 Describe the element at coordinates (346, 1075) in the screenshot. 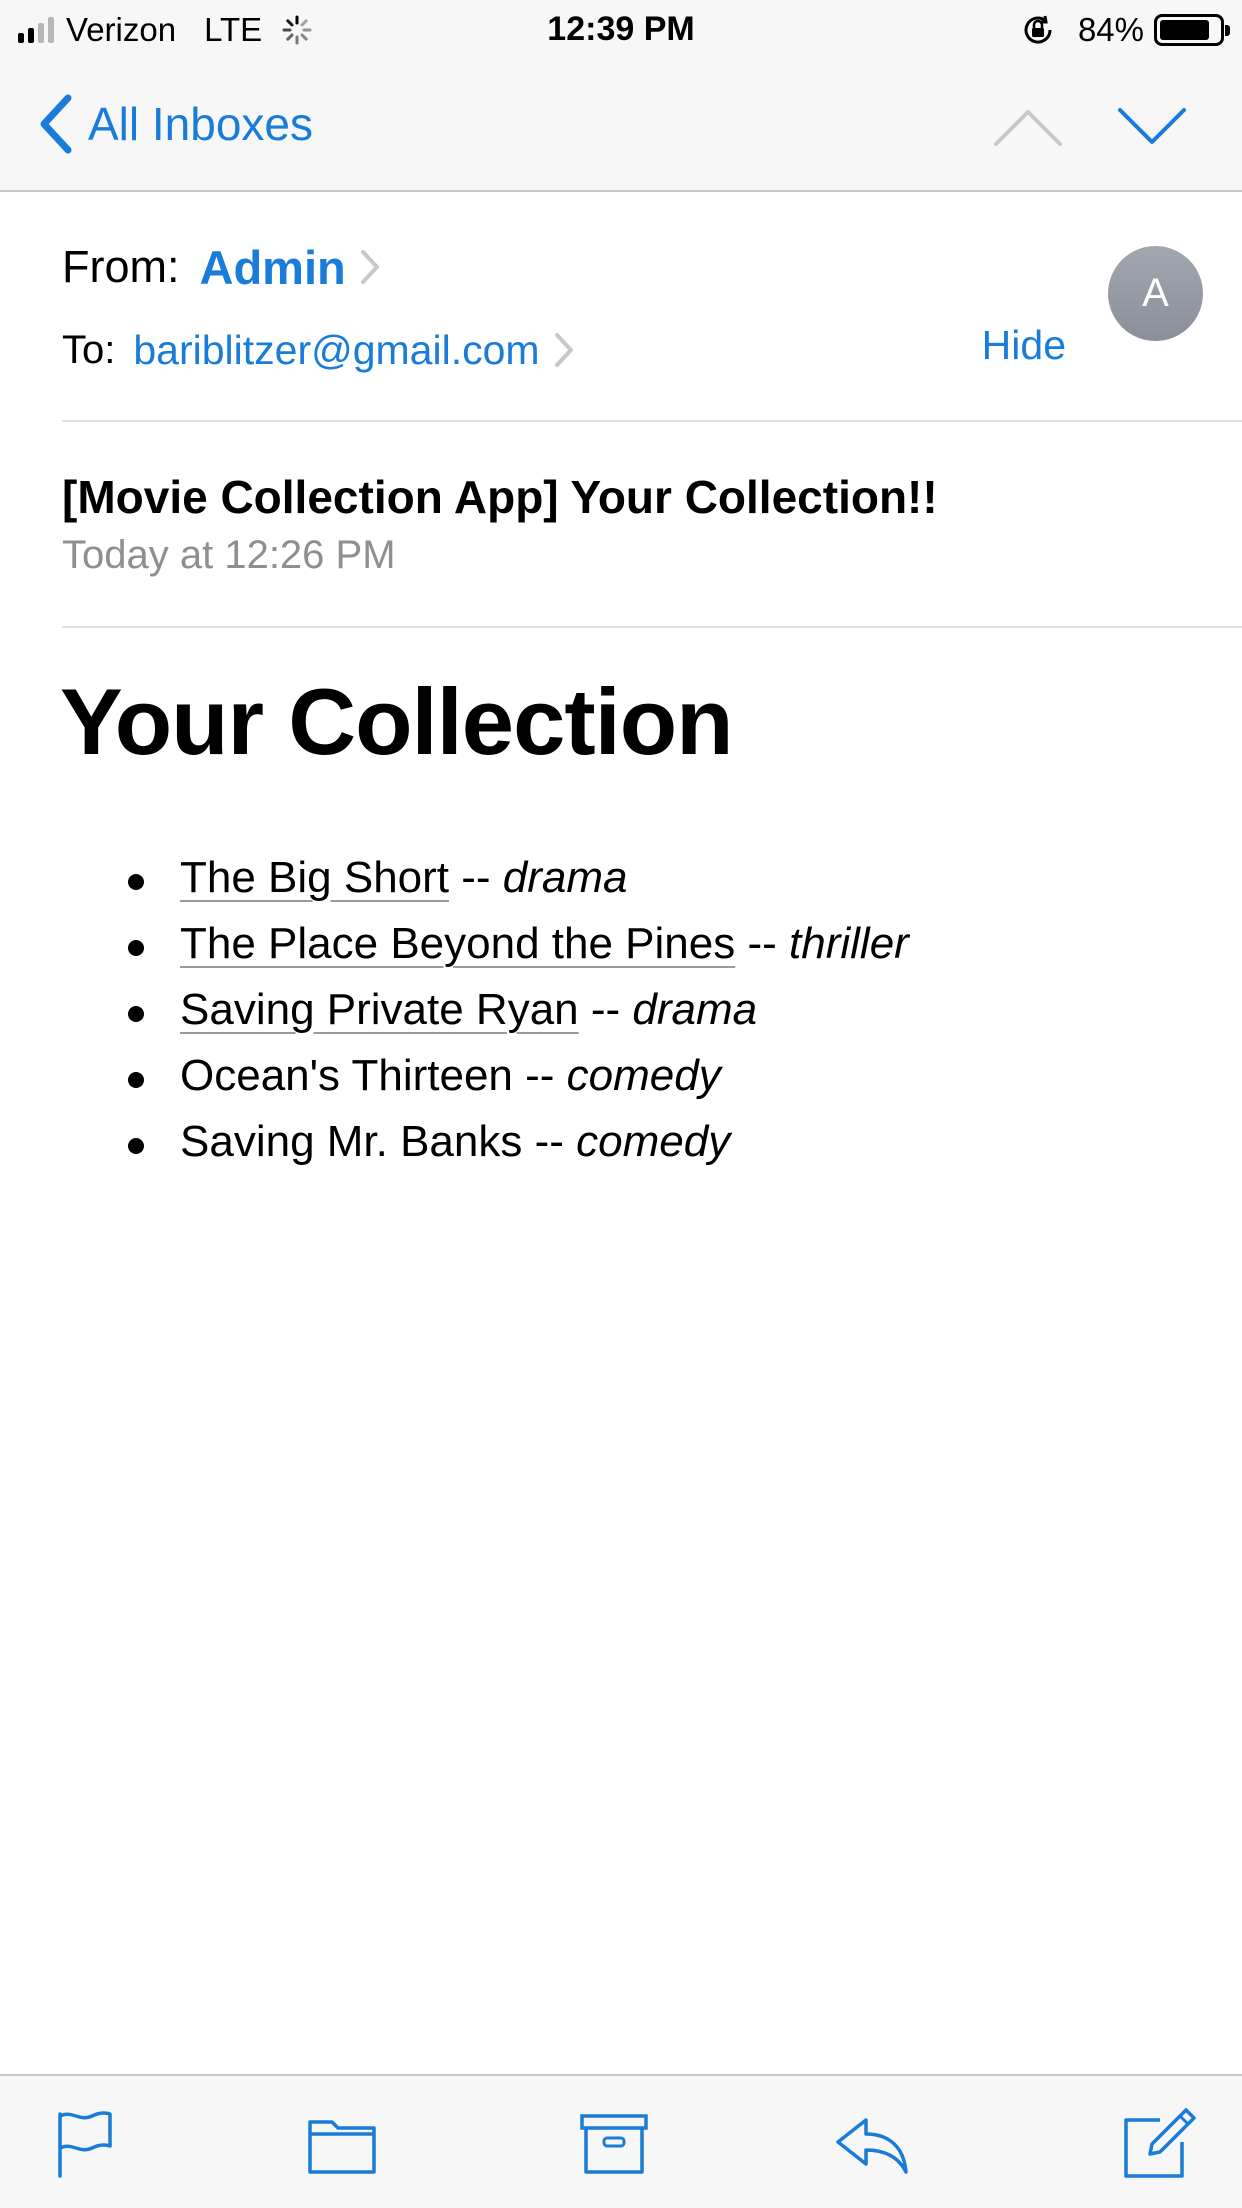

I see `movie-title: Ocean's Thirteen` at that location.